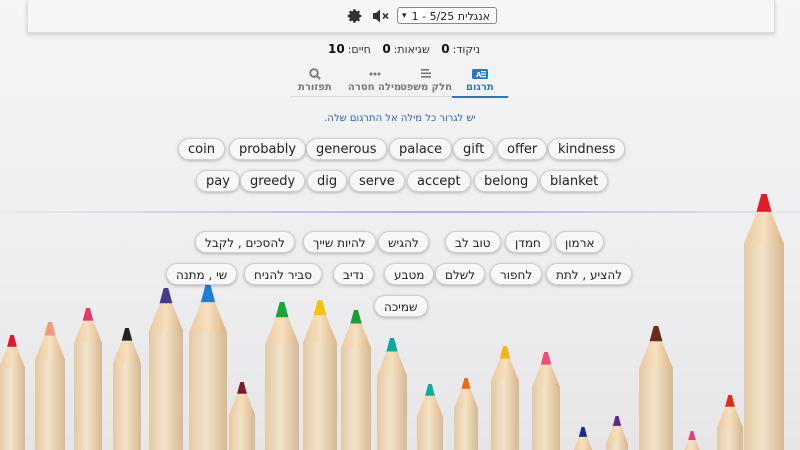 The width and height of the screenshot is (800, 450). Describe the element at coordinates (506, 181) in the screenshot. I see `english-word-chip: belong` at that location.